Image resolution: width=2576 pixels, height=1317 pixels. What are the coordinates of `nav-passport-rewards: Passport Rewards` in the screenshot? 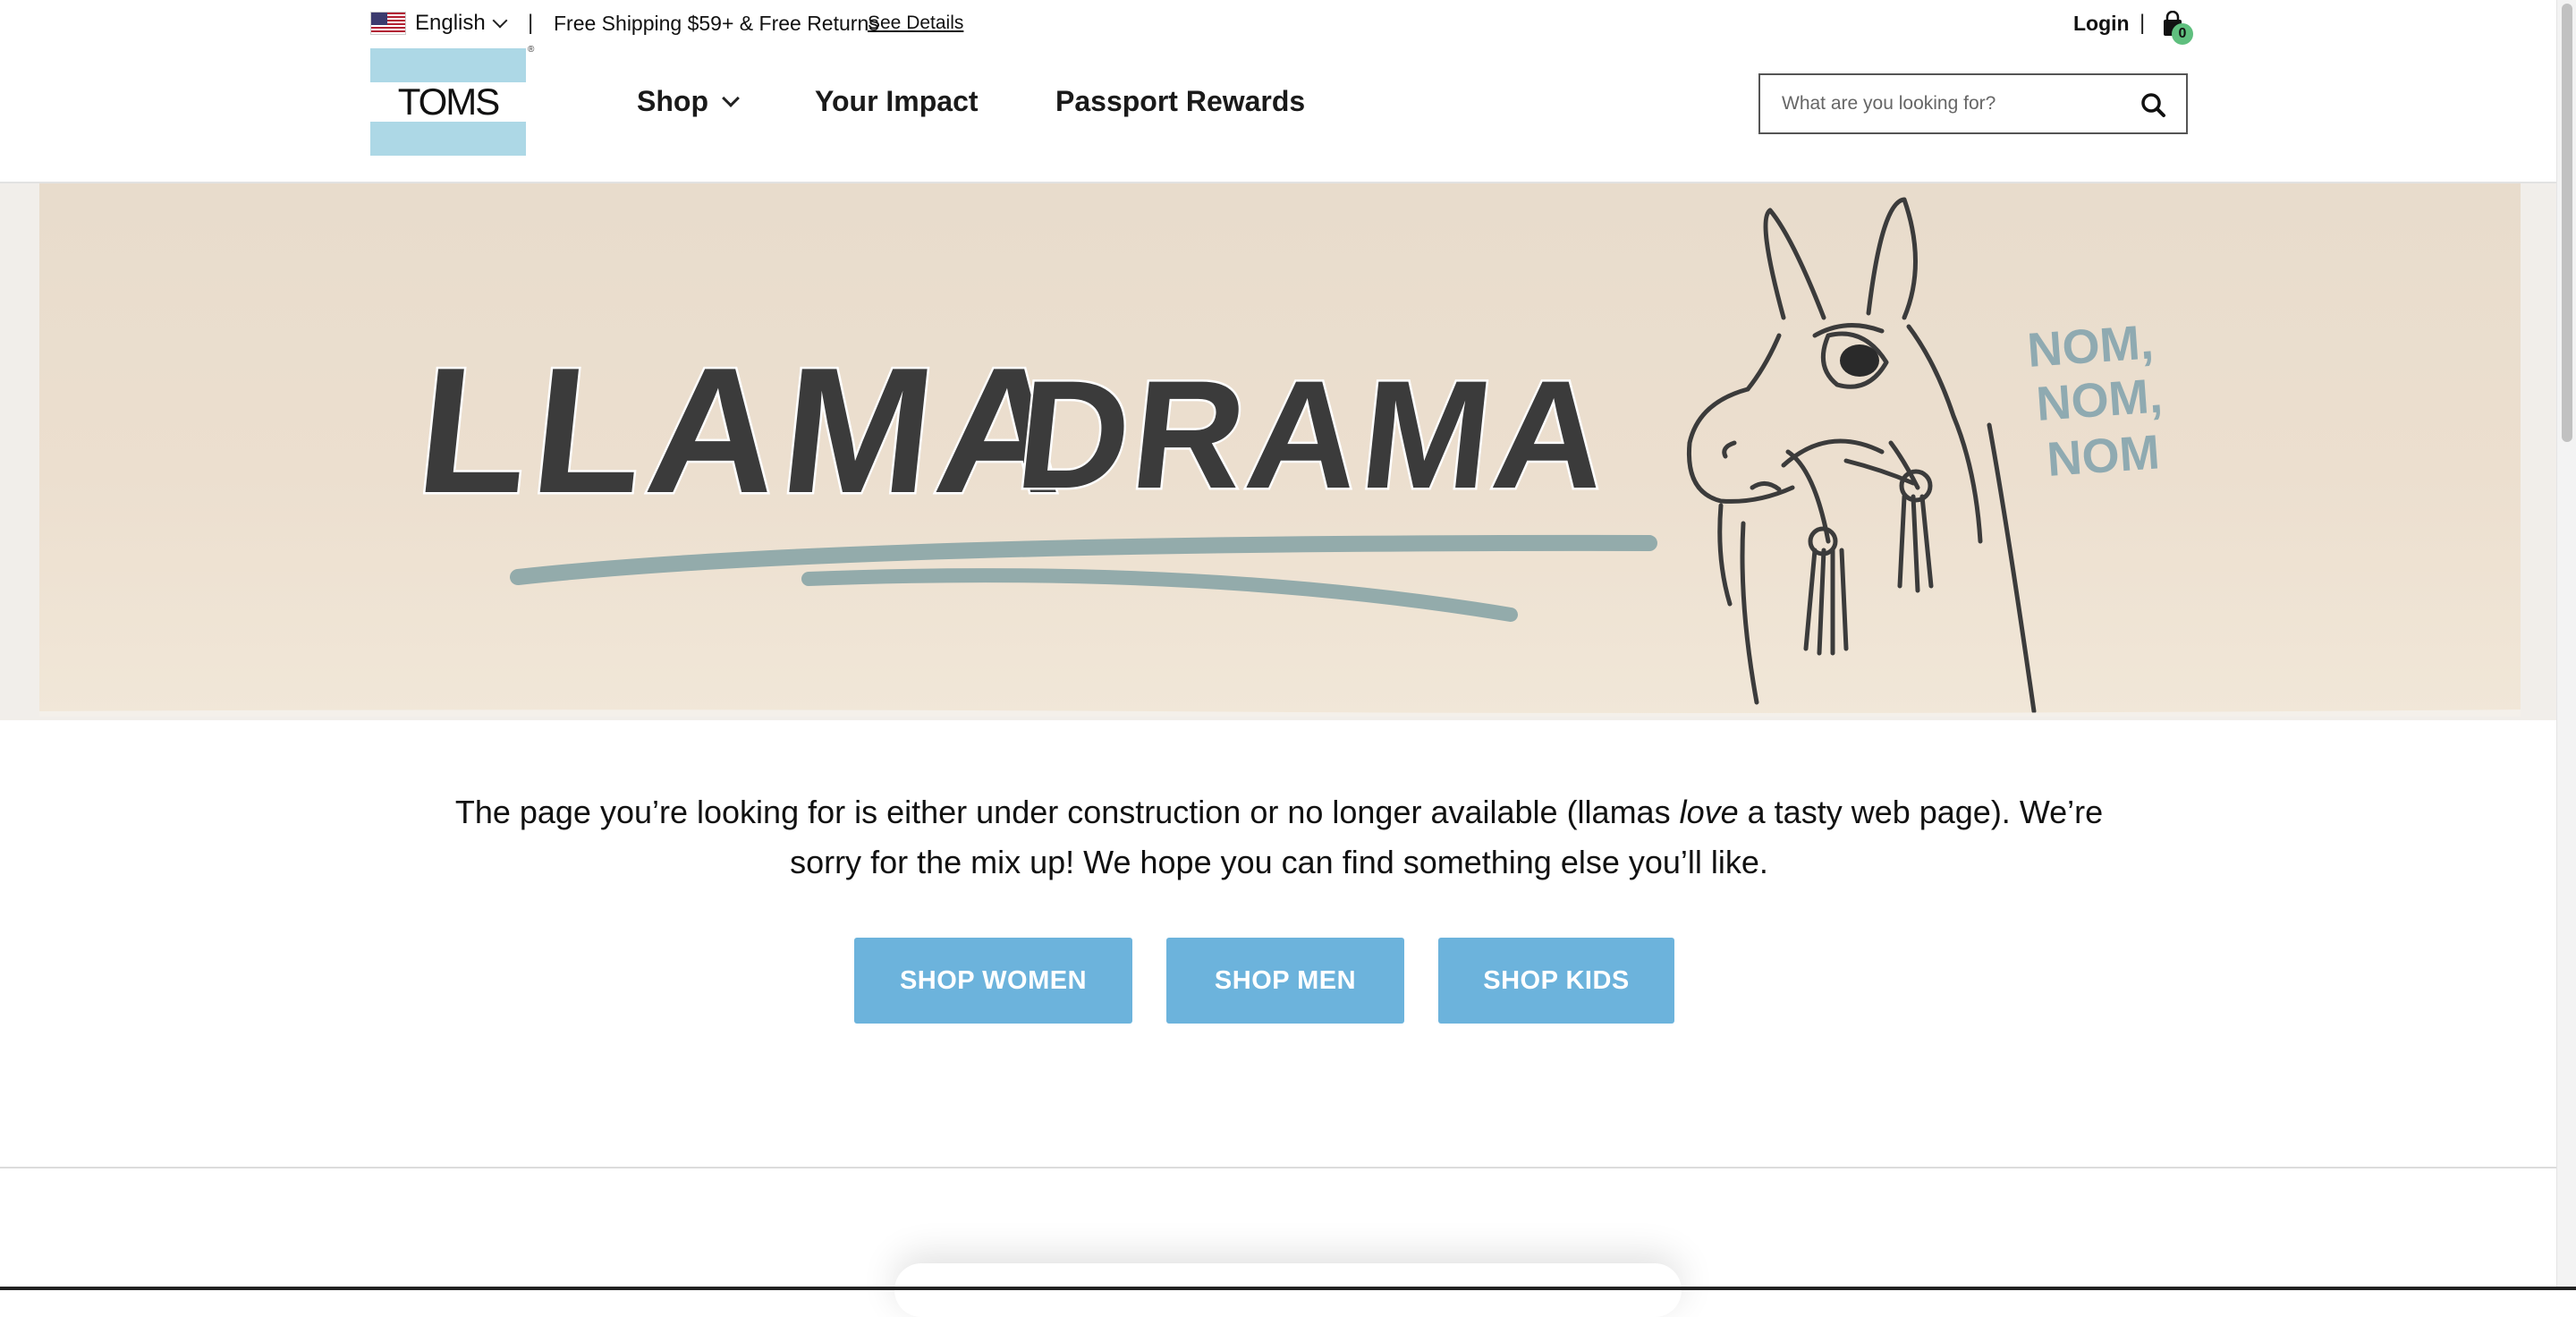 It's located at (1180, 101).